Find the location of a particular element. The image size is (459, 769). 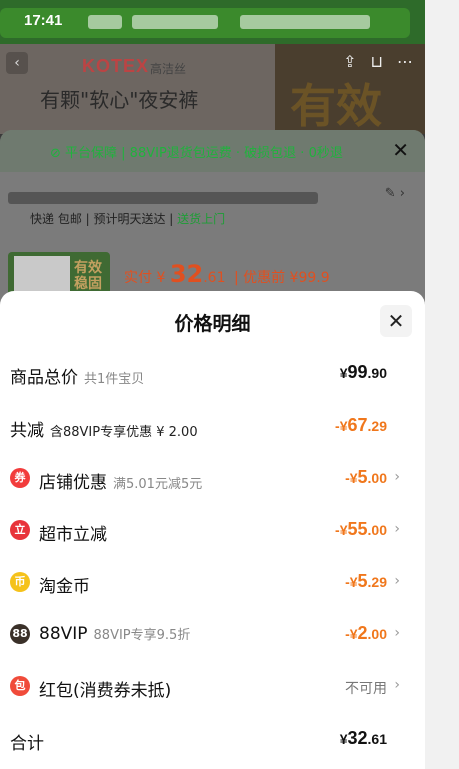

paid-prefix: 实付 ¥ is located at coordinates (147, 278).